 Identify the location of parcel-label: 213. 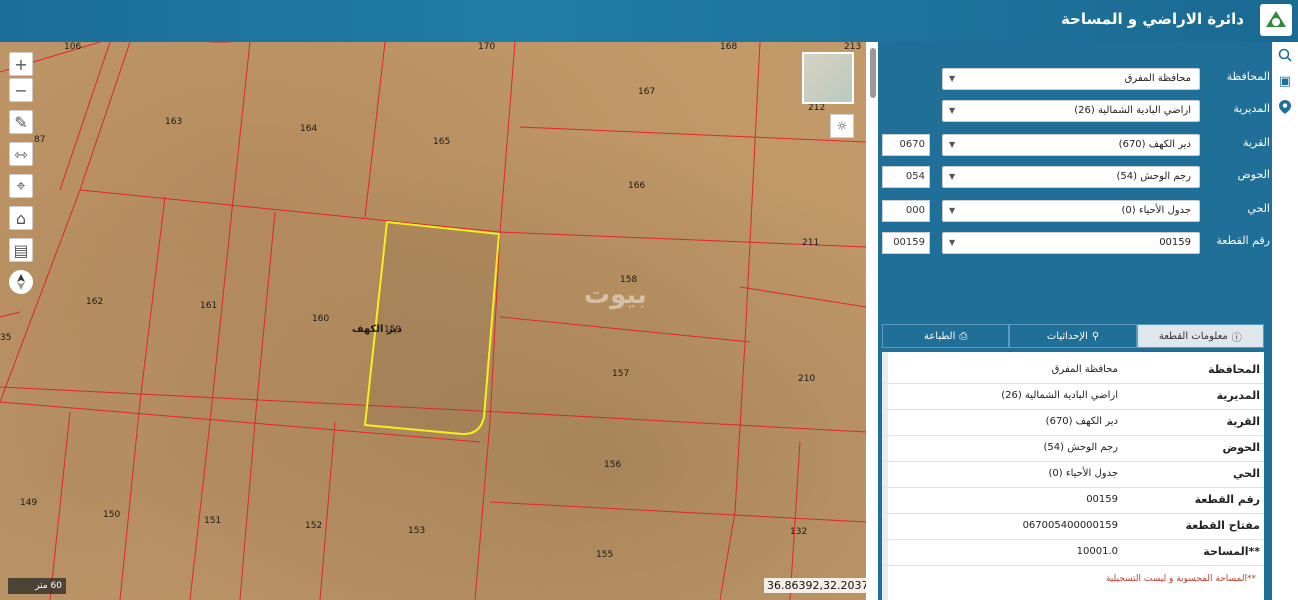
(852, 47).